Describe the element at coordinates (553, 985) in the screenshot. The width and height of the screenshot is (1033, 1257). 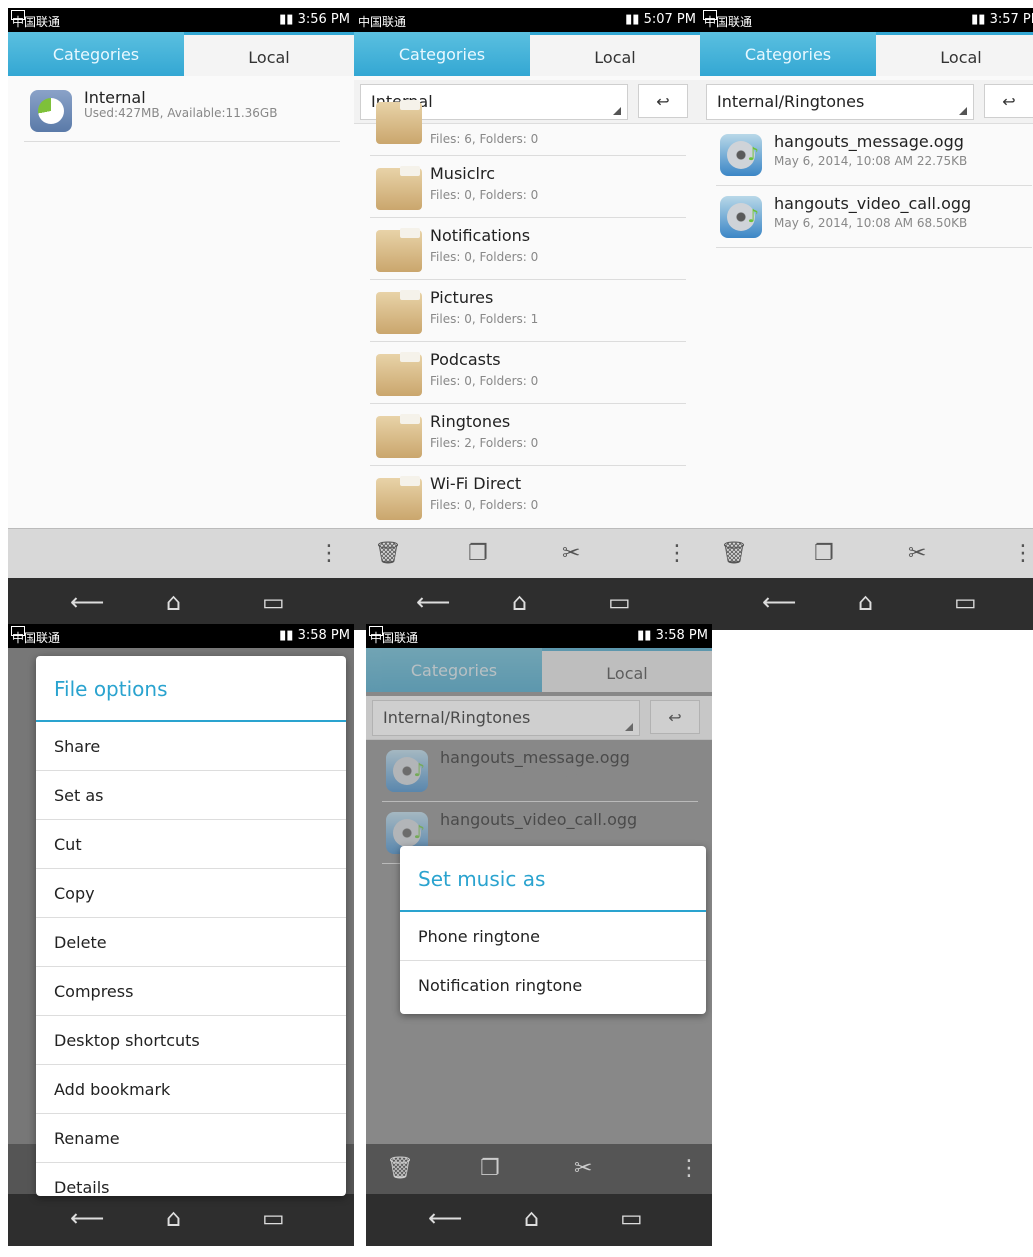
I see `menu-item-notification-ringtone: Notification ringtone` at that location.